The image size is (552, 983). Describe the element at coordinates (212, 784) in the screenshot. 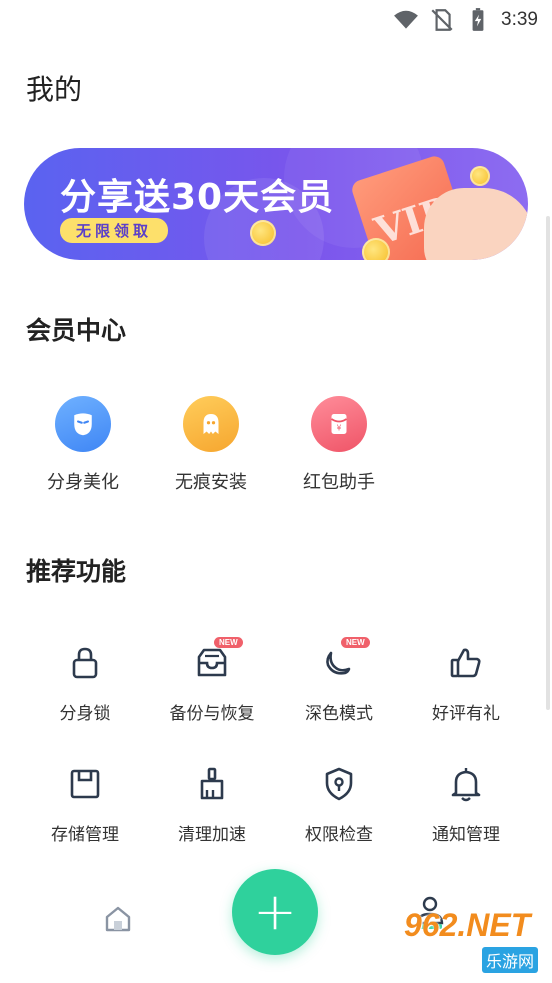

I see `broom-icon` at that location.